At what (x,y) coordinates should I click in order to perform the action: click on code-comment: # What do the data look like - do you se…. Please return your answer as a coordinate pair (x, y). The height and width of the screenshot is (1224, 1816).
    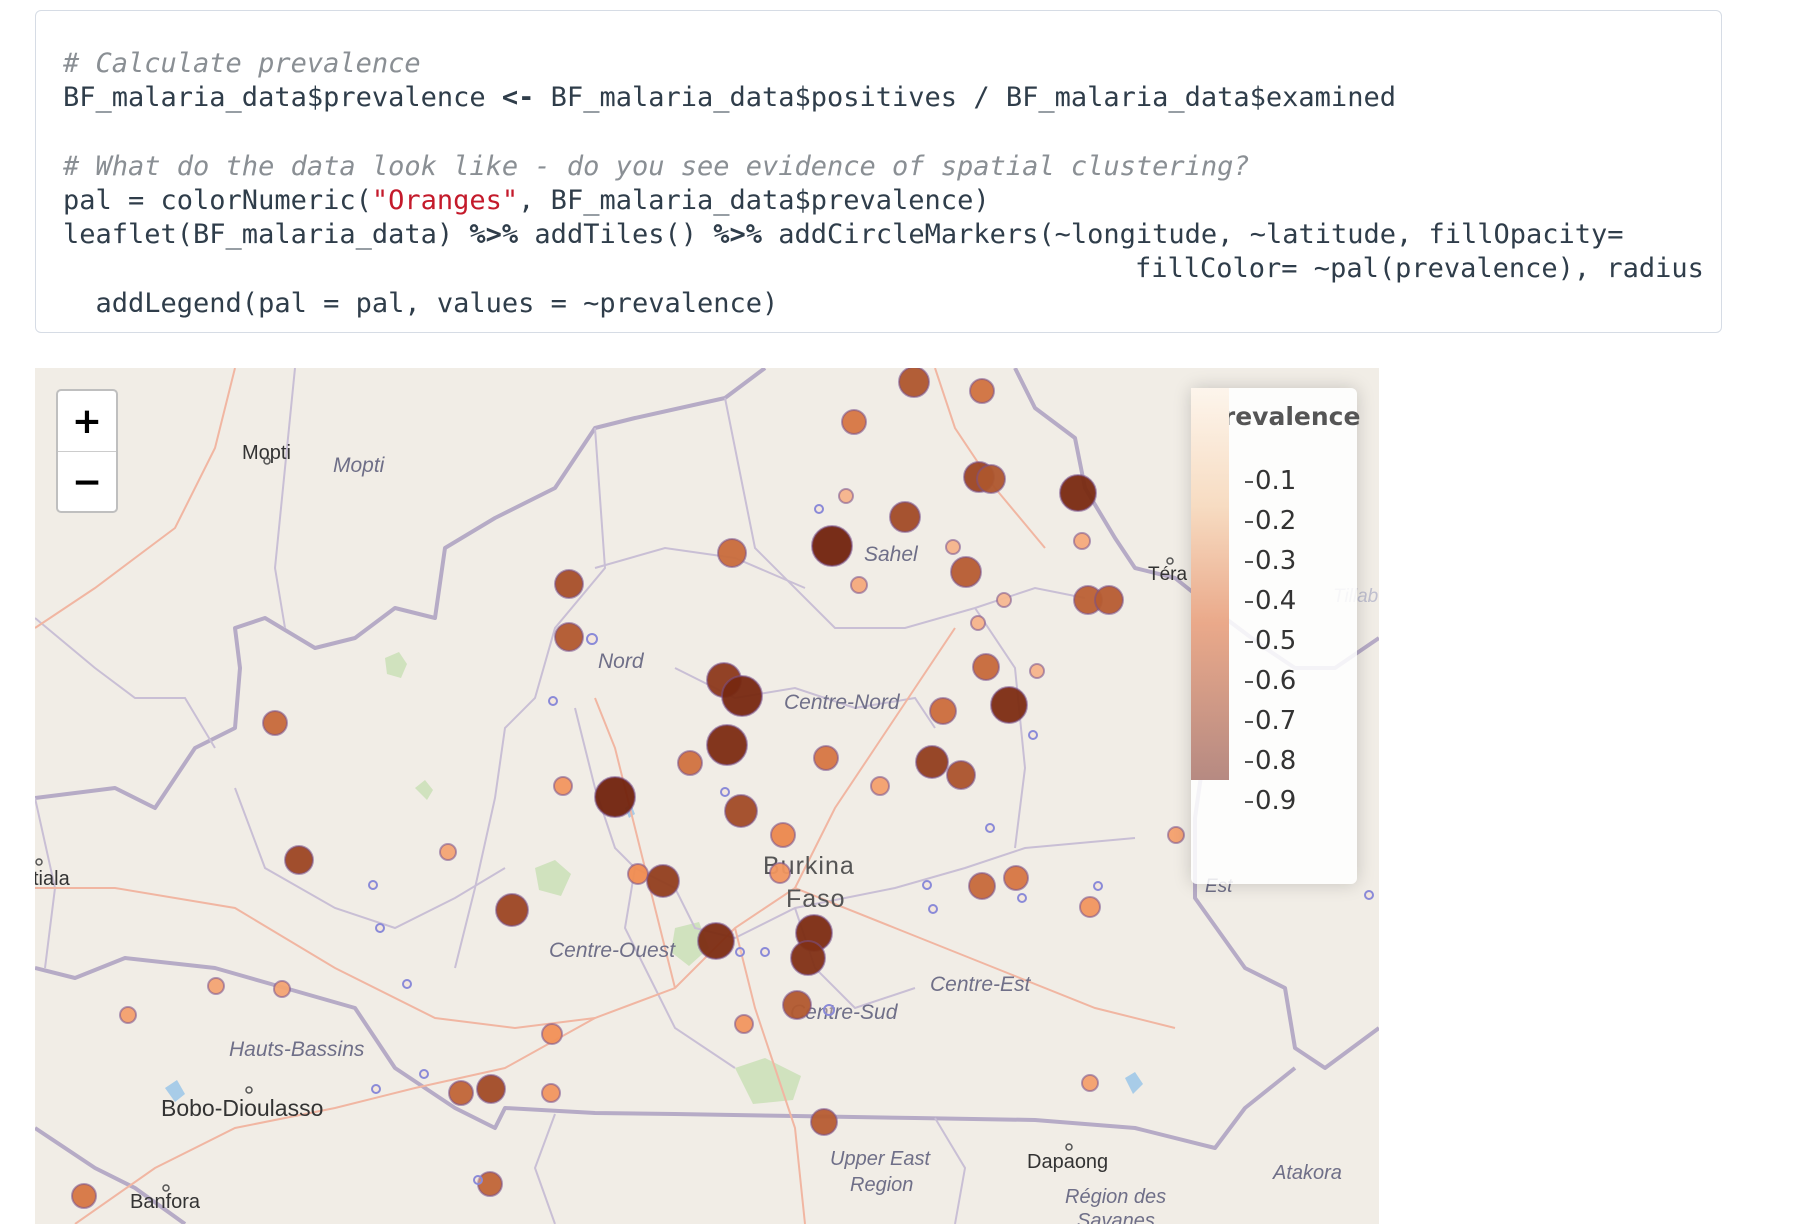
    Looking at the image, I should click on (656, 166).